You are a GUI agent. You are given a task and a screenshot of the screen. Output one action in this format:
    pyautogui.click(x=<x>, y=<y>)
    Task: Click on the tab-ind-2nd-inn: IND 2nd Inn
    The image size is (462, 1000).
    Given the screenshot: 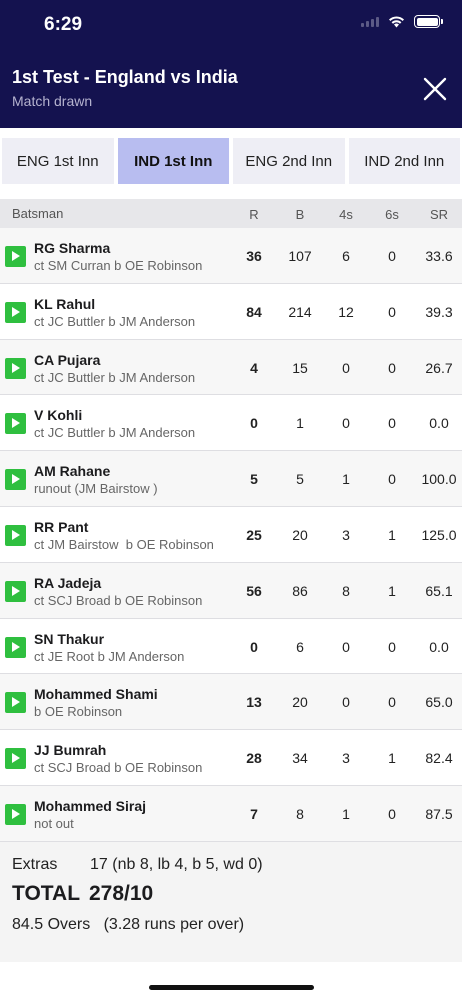 What is the action you would take?
    pyautogui.click(x=404, y=161)
    